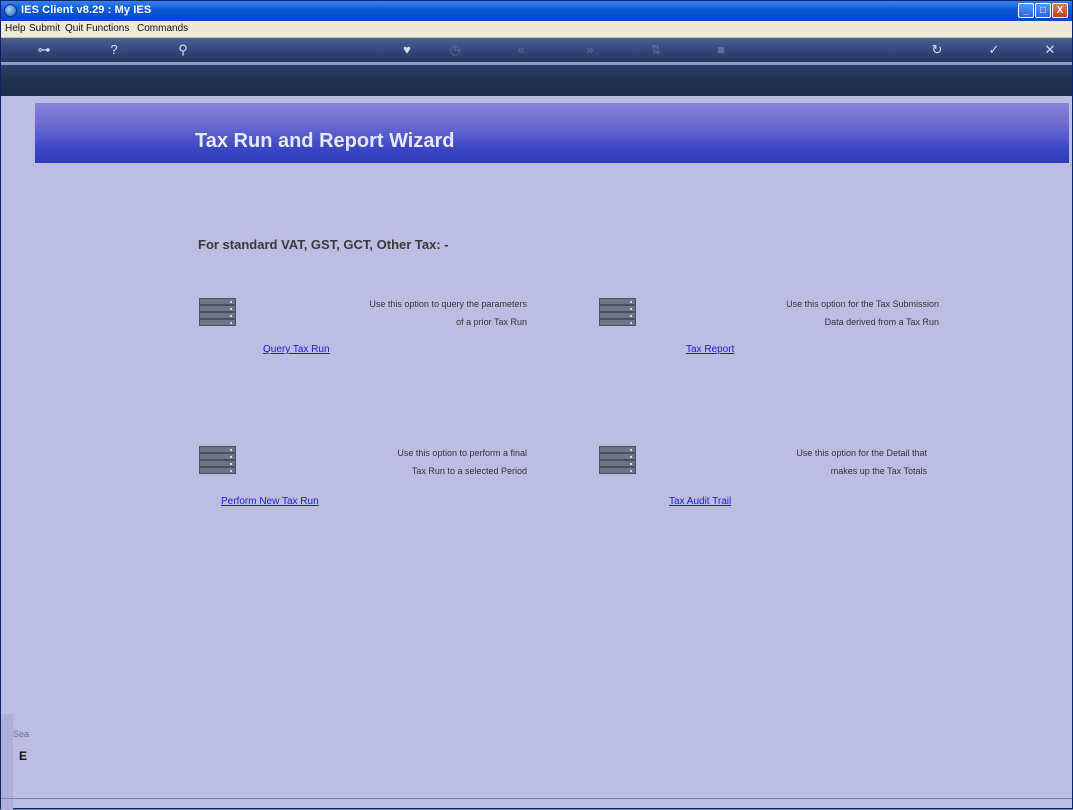  What do you see at coordinates (462, 453) in the screenshot?
I see `description-line: Use this option to perform a final` at bounding box center [462, 453].